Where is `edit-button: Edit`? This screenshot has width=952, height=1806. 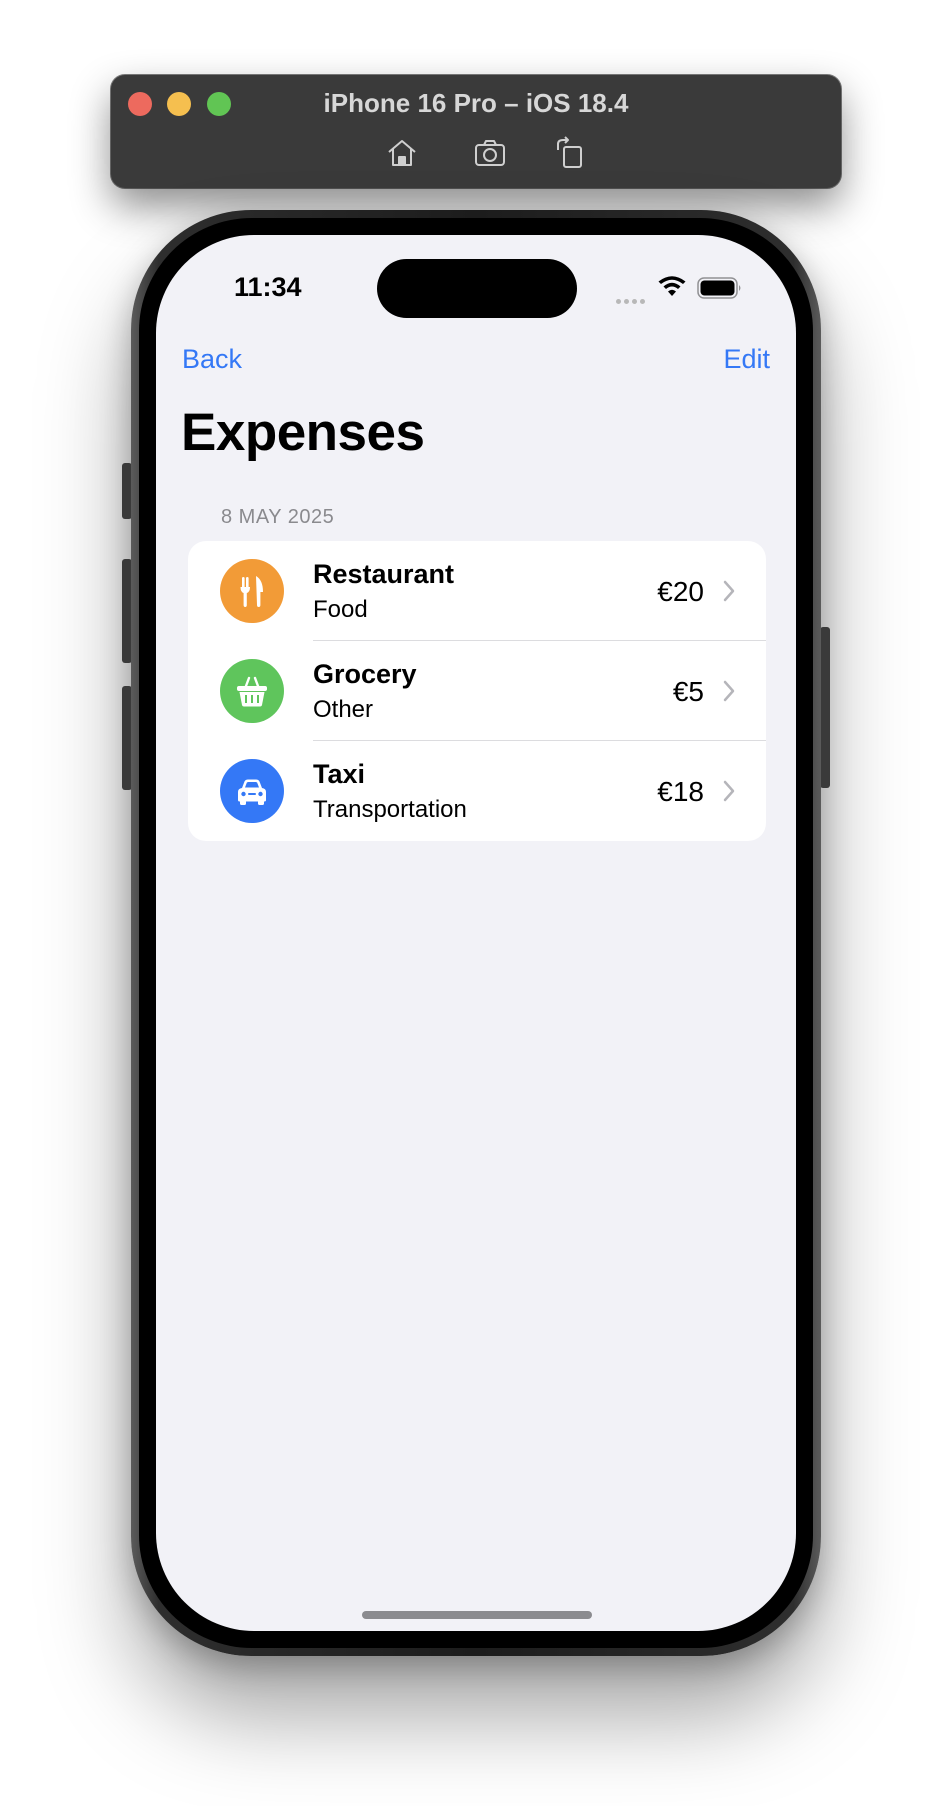 edit-button: Edit is located at coordinates (746, 359).